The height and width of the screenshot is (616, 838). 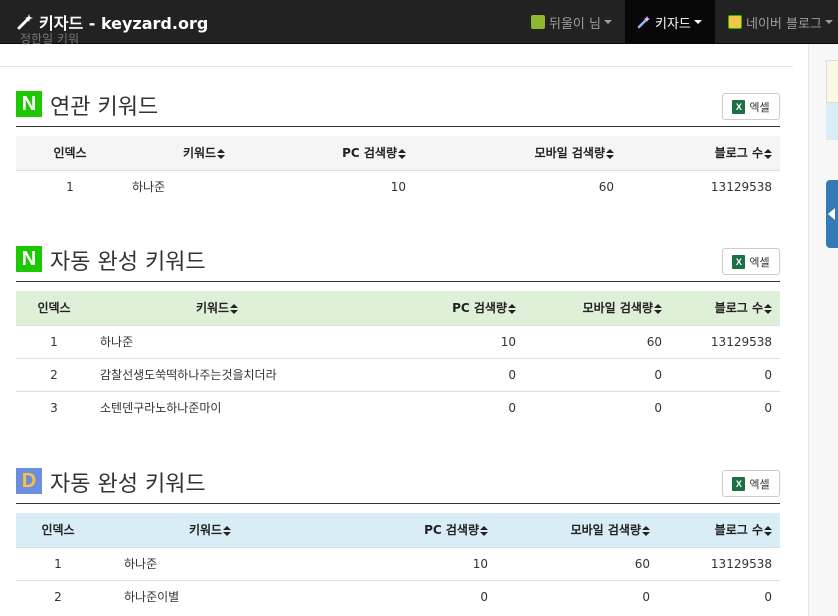 I want to click on nav-naver-blog-dropdown: 네이버 블로그, so click(x=780, y=22).